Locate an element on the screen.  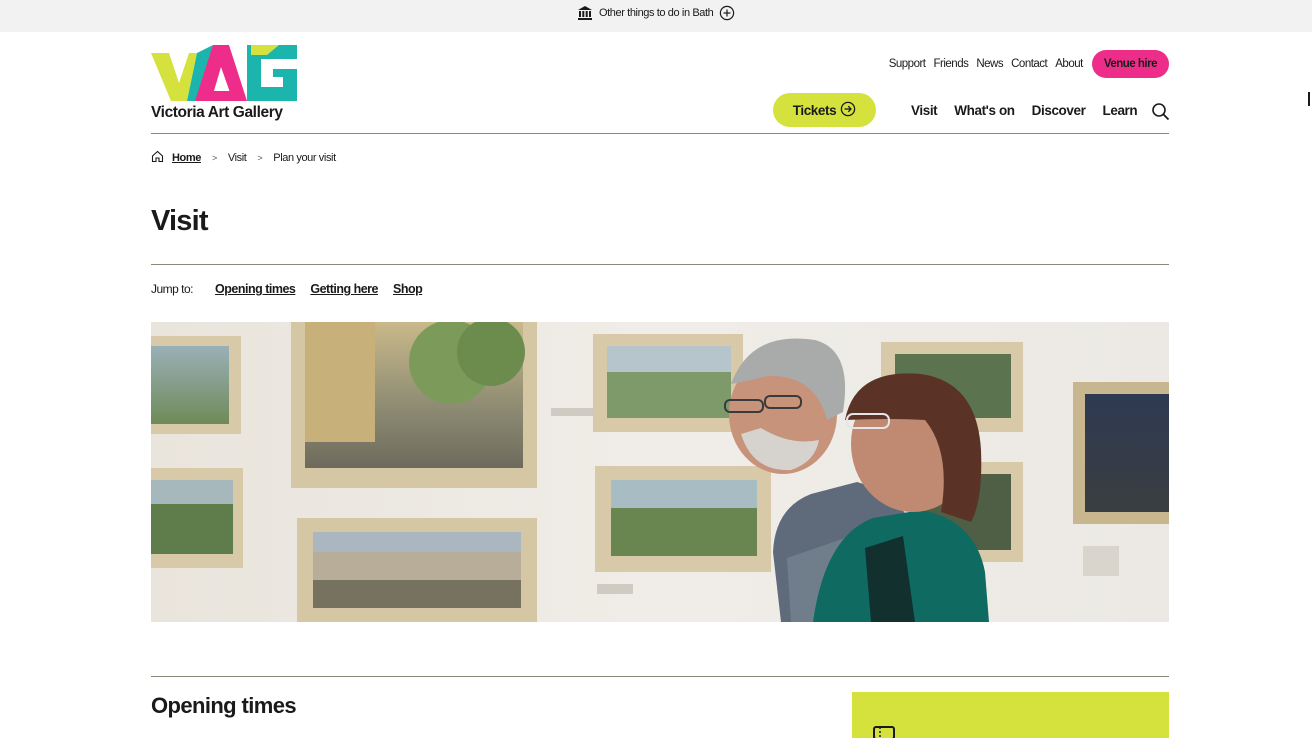
breadcrumb: Home > Visit > Plan your visit is located at coordinates (243, 158).